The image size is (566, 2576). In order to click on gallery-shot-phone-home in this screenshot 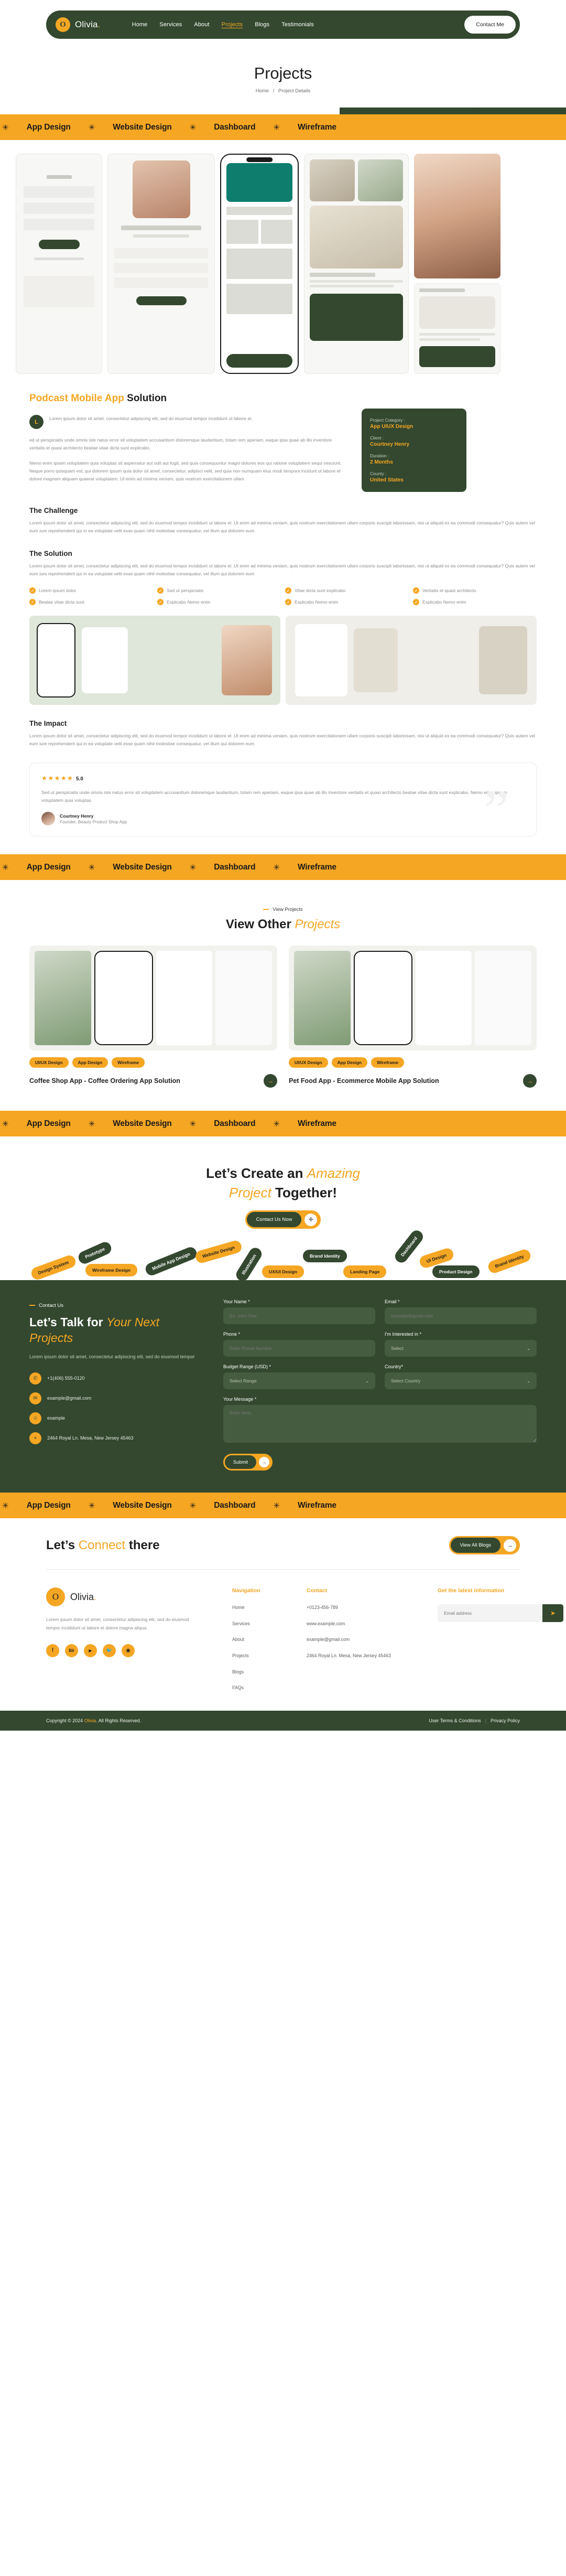, I will do `click(259, 264)`.